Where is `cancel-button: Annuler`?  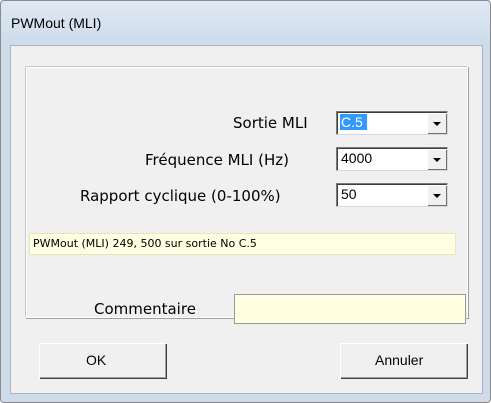
cancel-button: Annuler is located at coordinates (403, 360).